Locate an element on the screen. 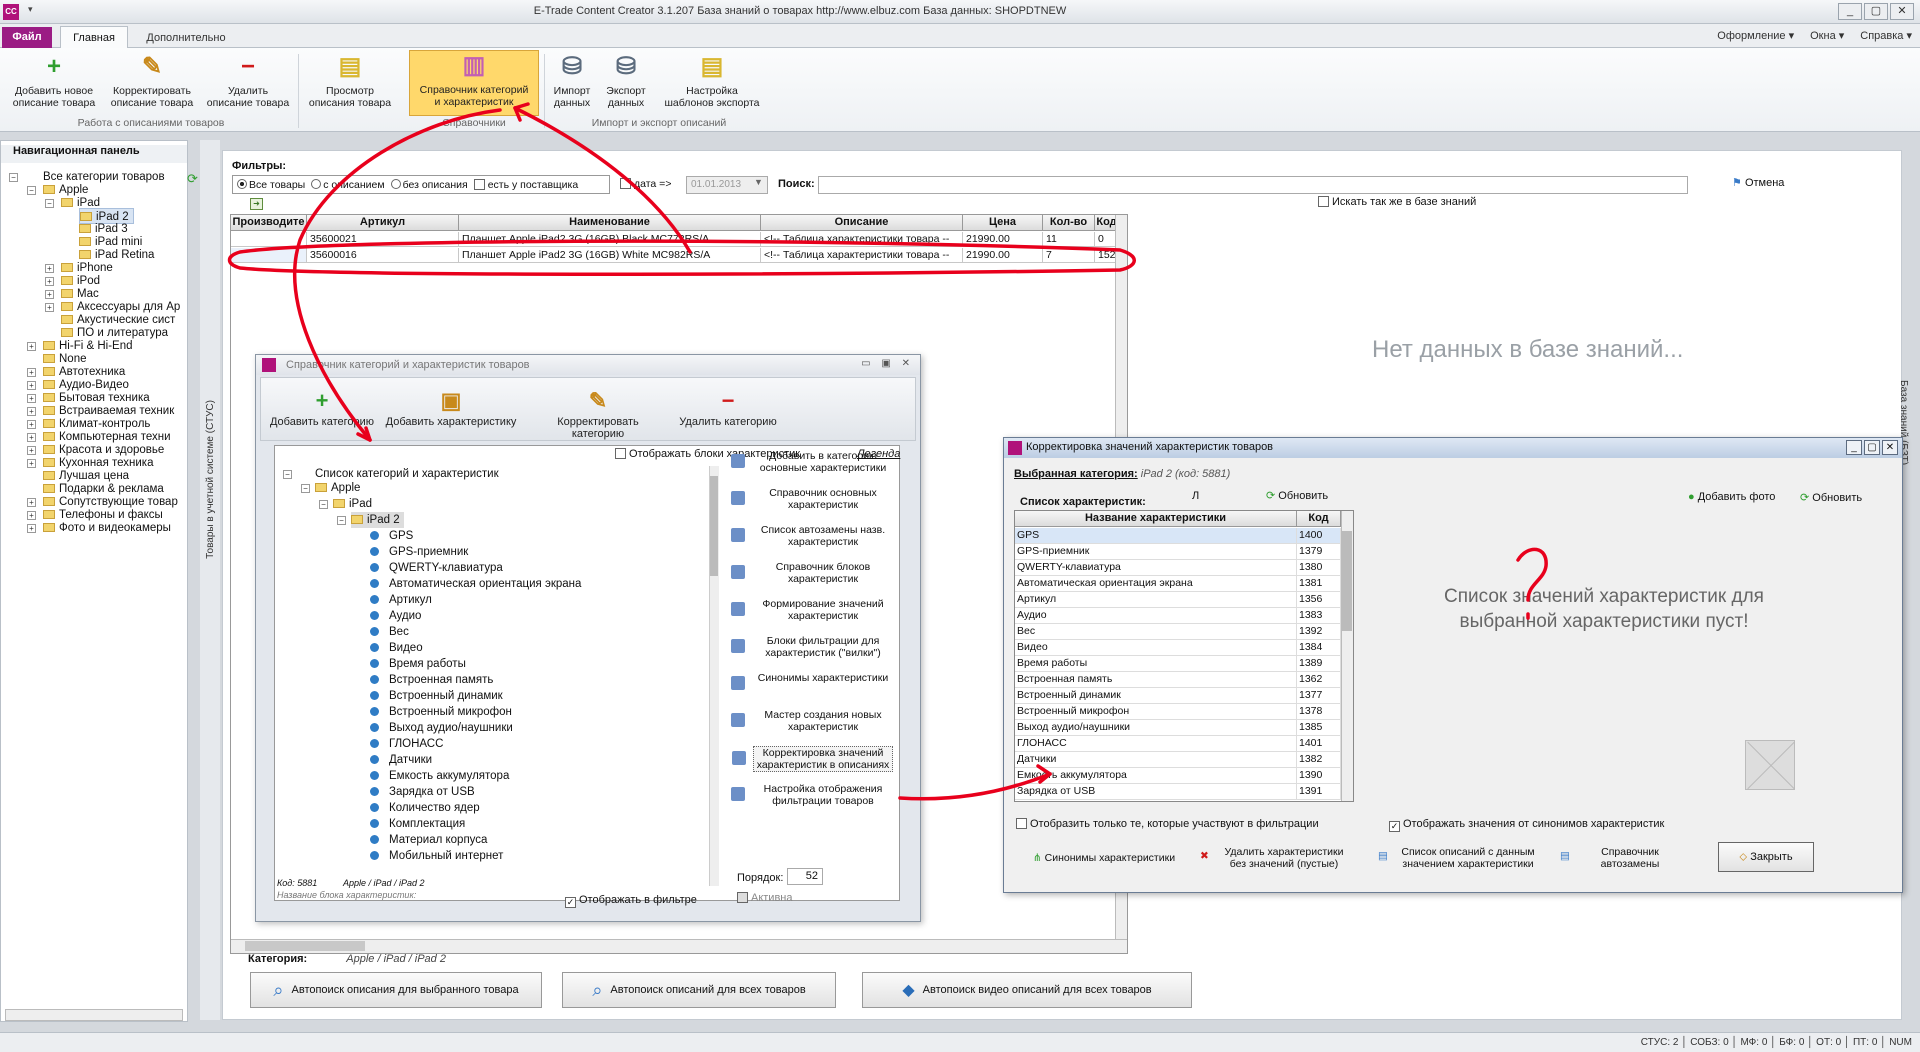  delete-description-button: − Удалить описание товара is located at coordinates (248, 81).